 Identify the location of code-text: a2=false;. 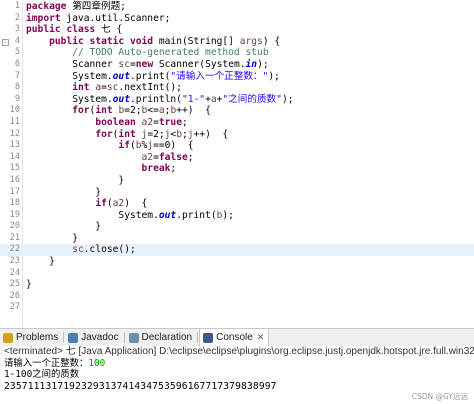
(110, 158).